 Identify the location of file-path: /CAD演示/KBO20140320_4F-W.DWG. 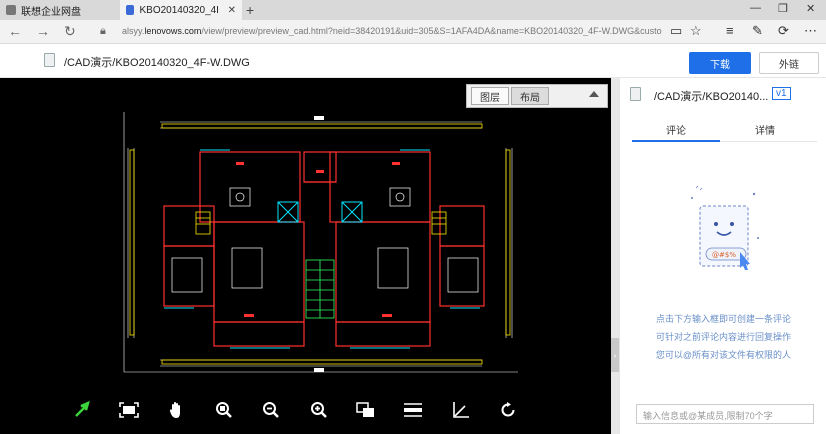
(157, 63).